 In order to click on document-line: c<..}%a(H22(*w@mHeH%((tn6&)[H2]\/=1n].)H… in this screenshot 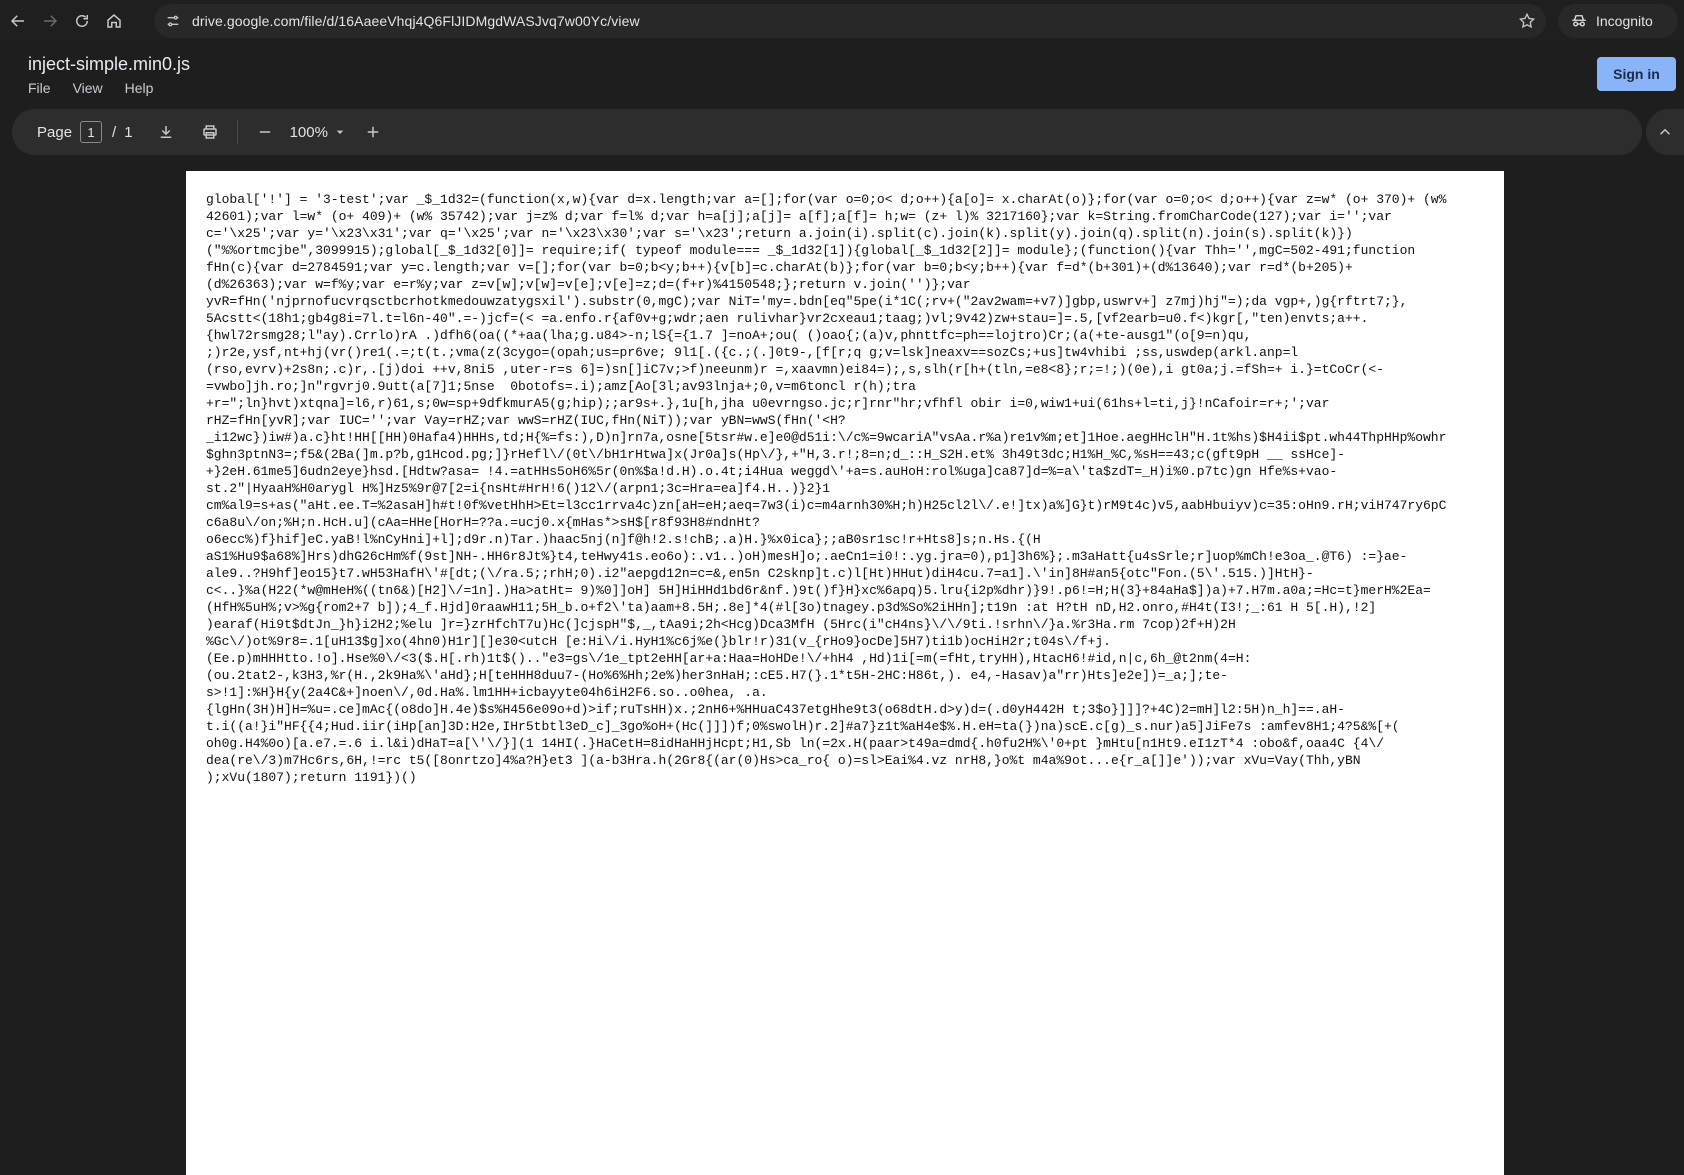, I will do `click(818, 590)`.